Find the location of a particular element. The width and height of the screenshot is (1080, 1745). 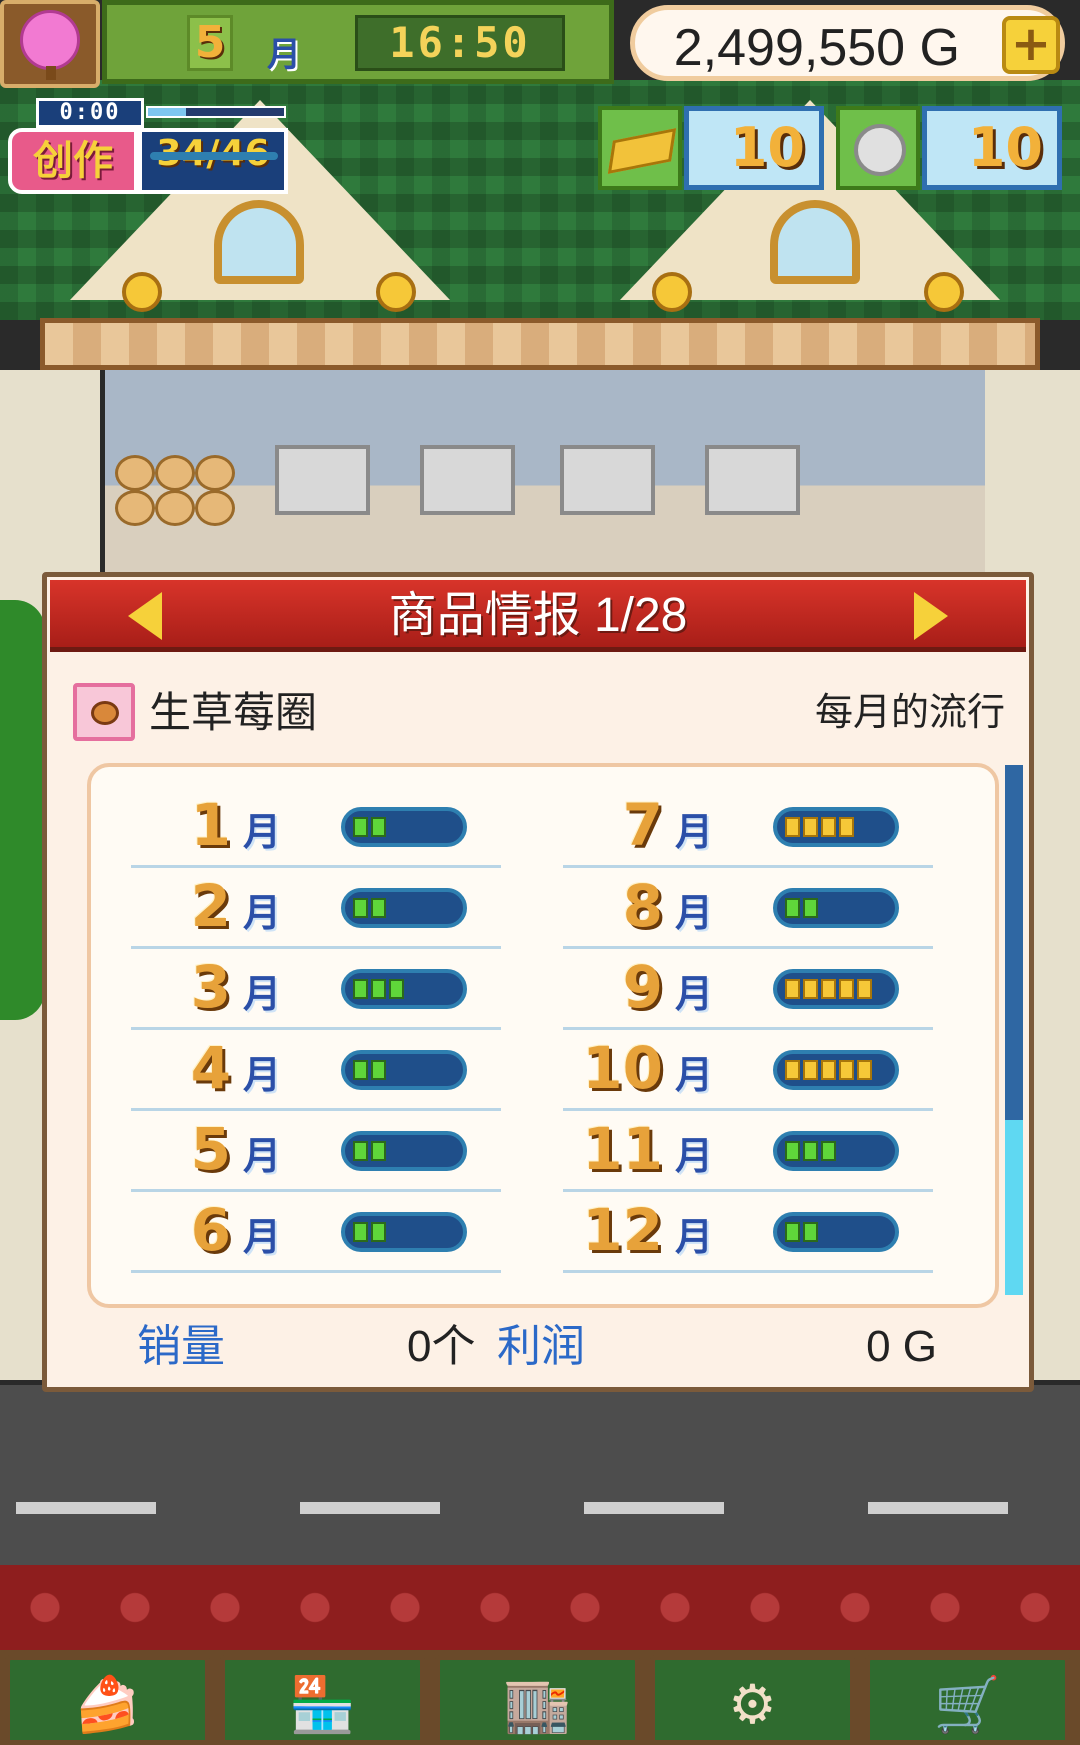

bottom-nav-store: 🏬 is located at coordinates (537, 1700).